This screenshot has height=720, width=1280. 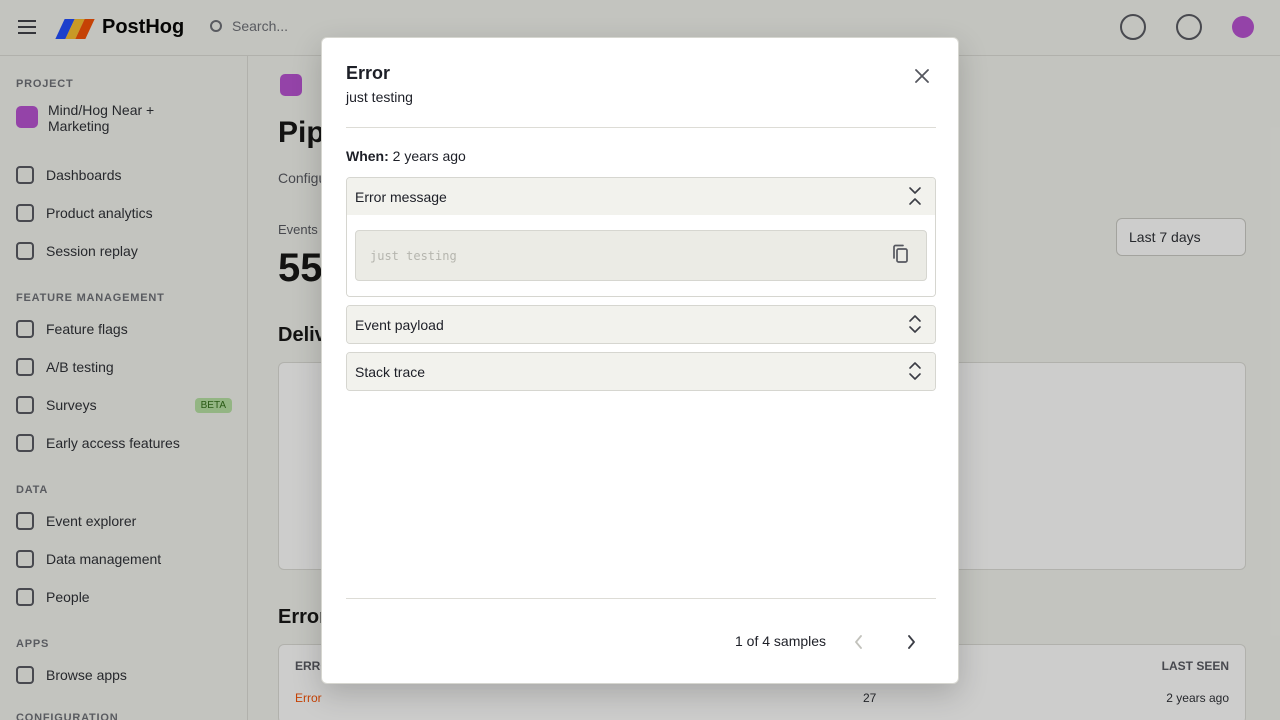 What do you see at coordinates (401, 196) in the screenshot?
I see `panel-label: Error message` at bounding box center [401, 196].